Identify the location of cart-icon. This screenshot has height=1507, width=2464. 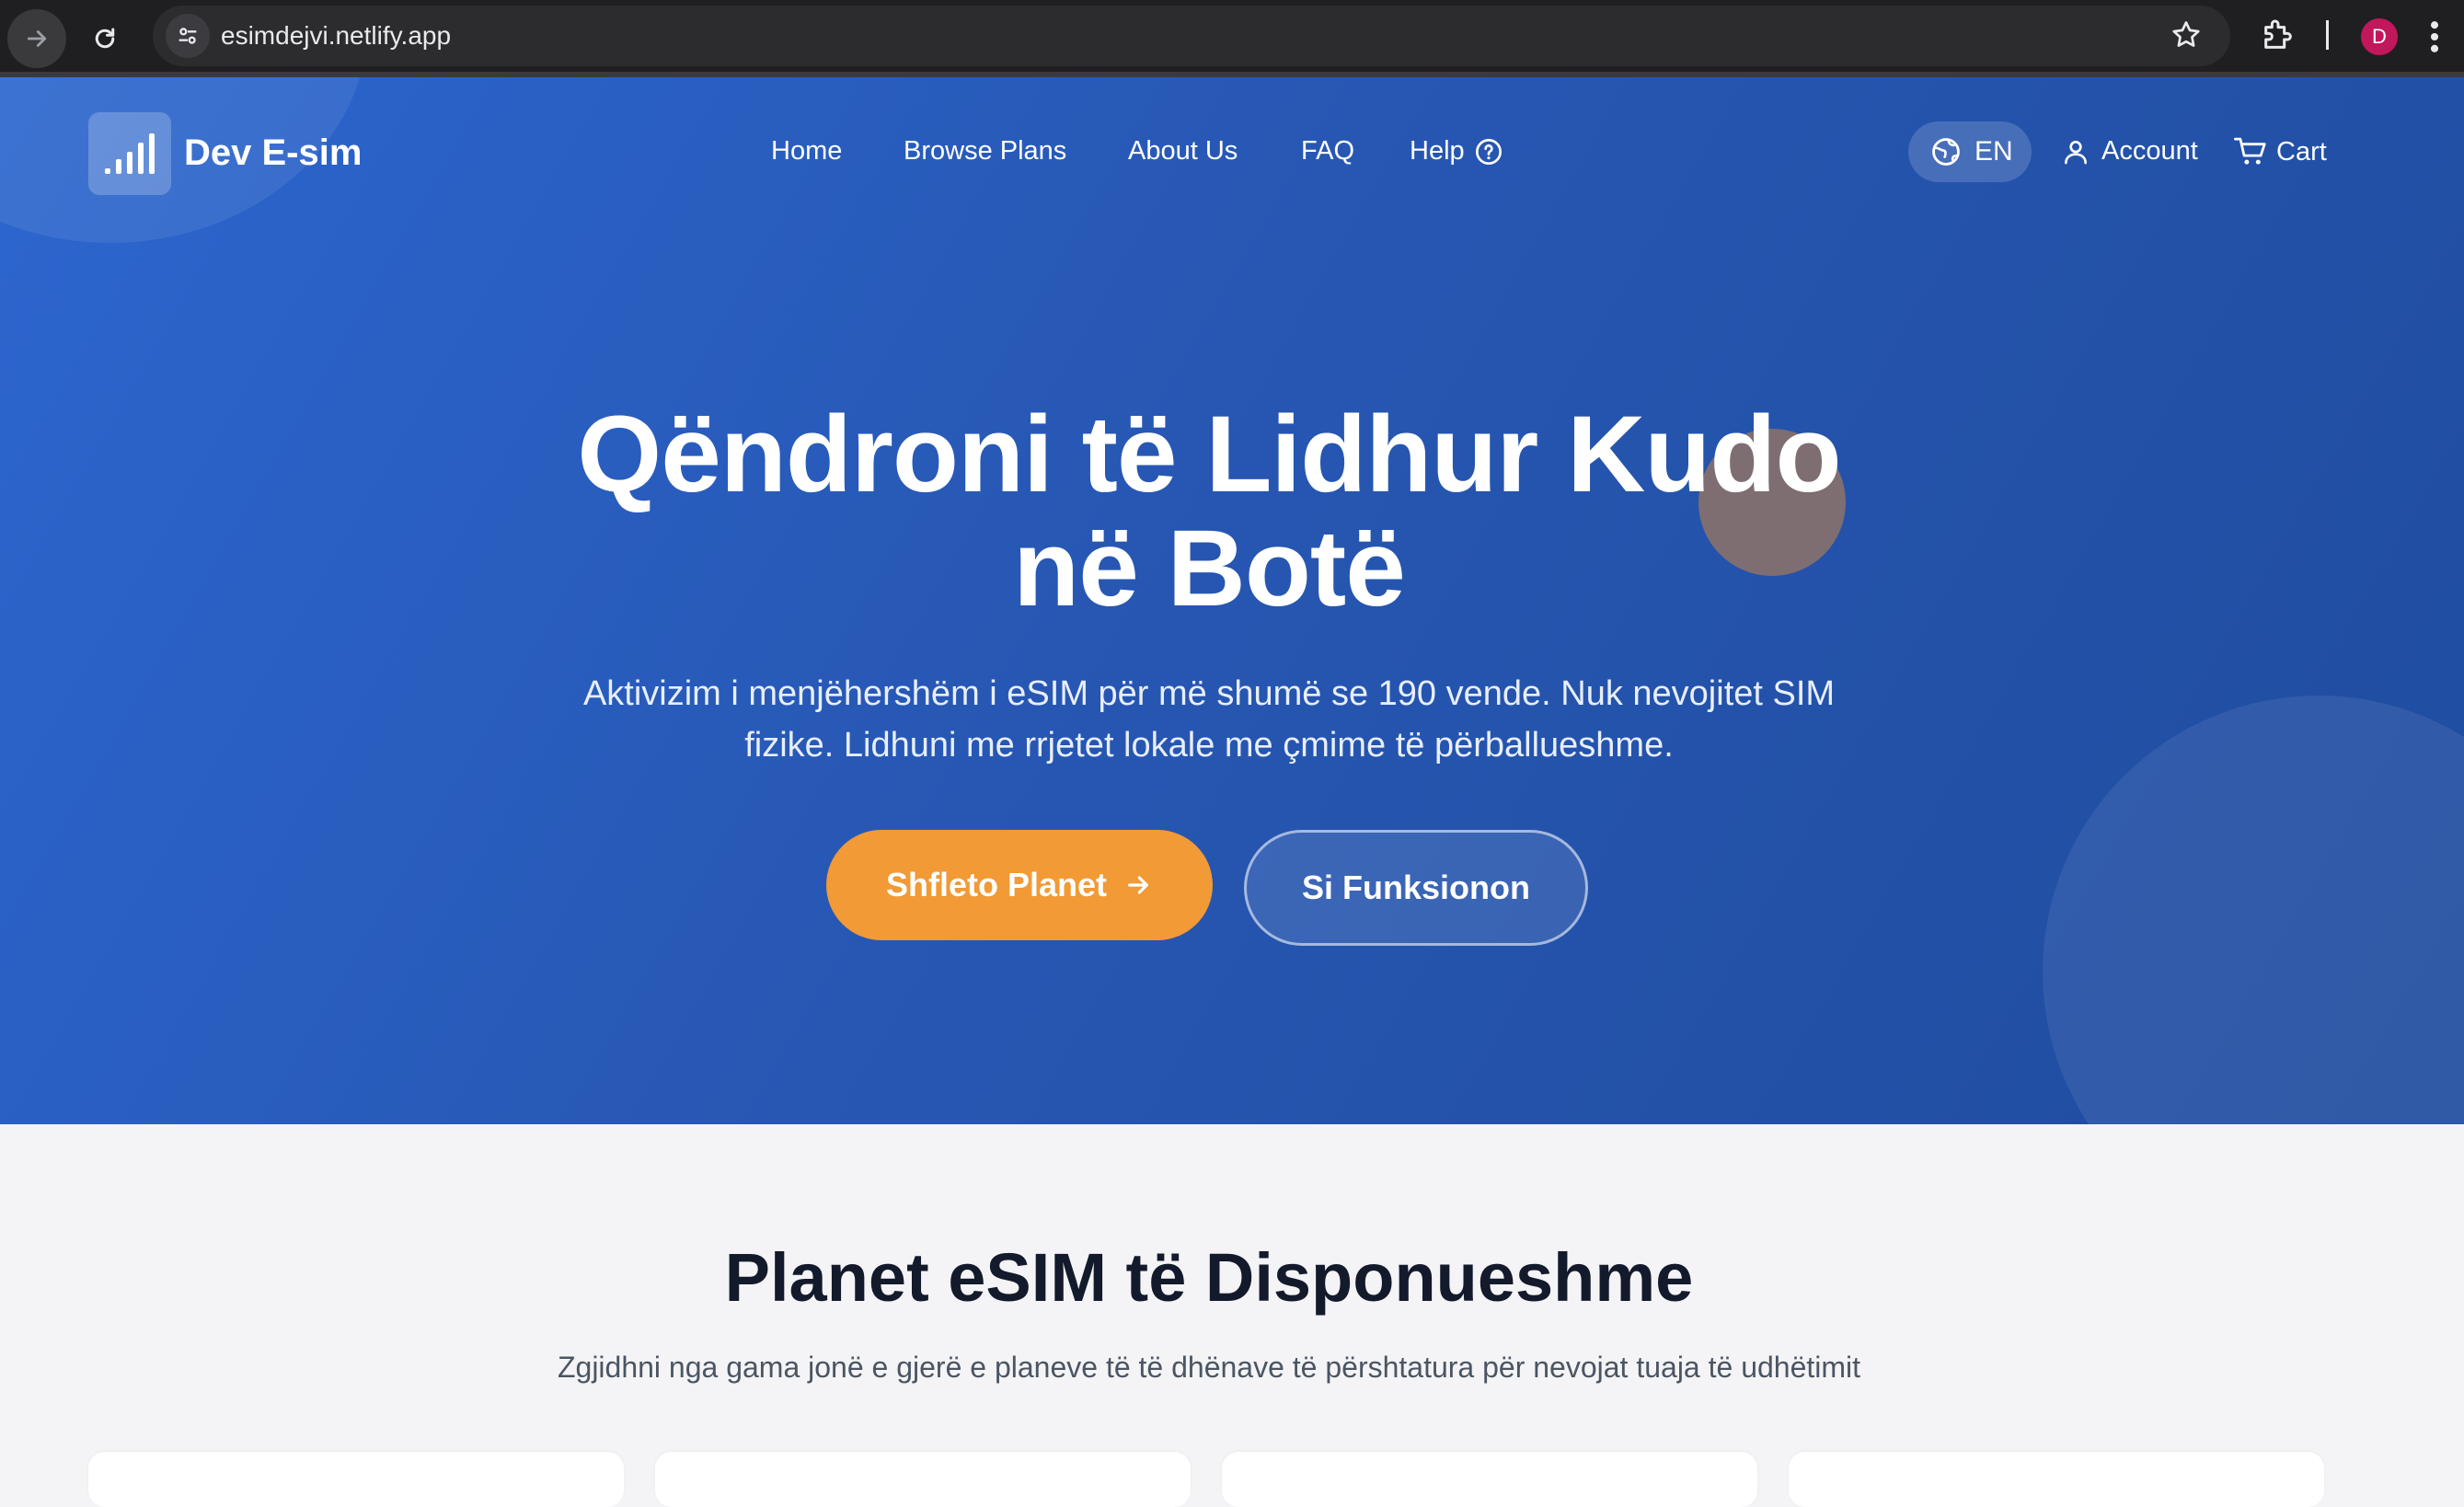
(2250, 151).